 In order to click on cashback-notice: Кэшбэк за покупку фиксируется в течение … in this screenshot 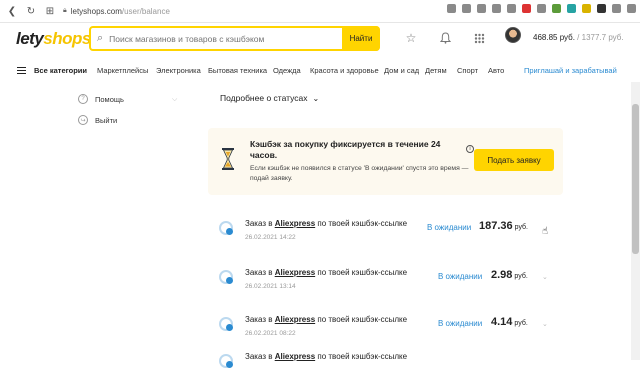, I will do `click(385, 161)`.